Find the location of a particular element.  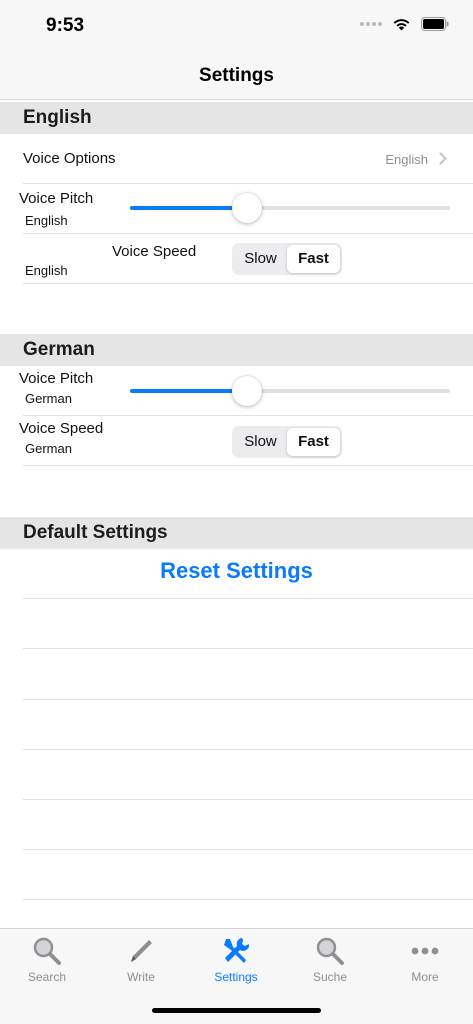

tab-label: Settings is located at coordinates (236, 977).